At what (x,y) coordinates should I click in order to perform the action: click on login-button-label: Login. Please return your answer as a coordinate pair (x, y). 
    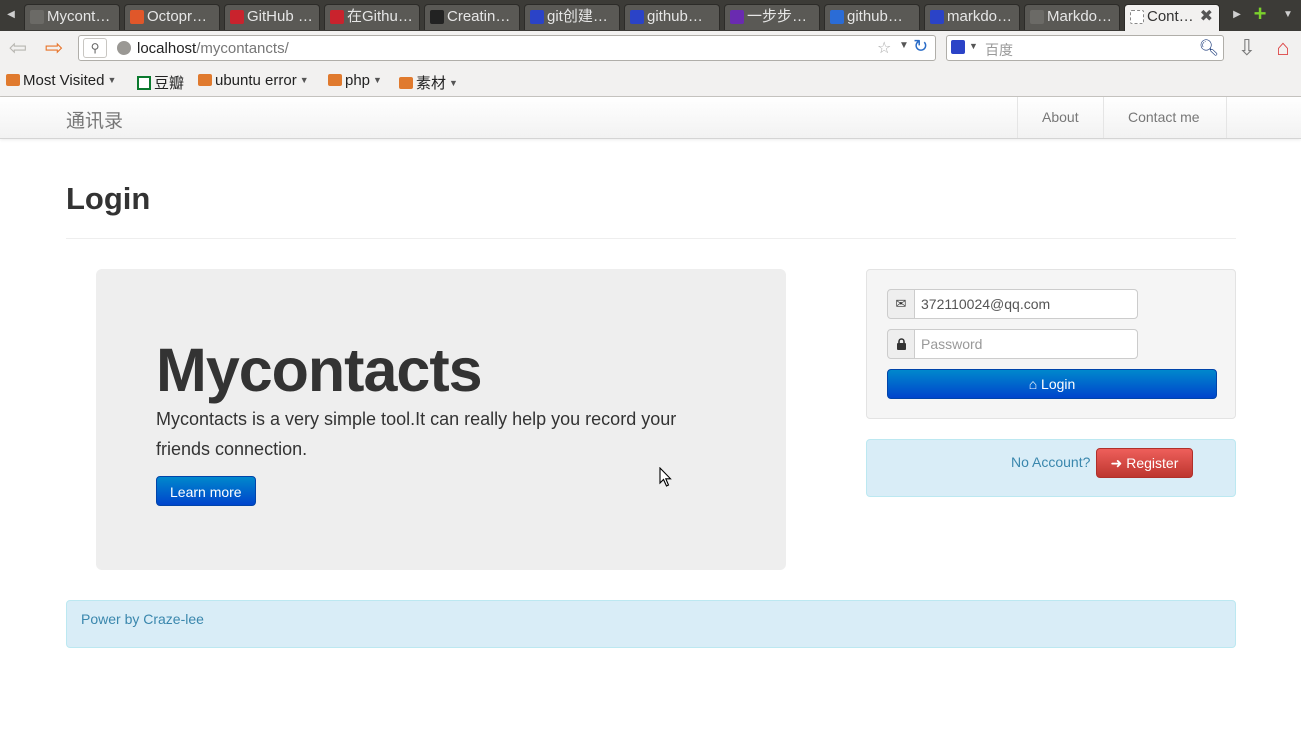
    Looking at the image, I should click on (1058, 384).